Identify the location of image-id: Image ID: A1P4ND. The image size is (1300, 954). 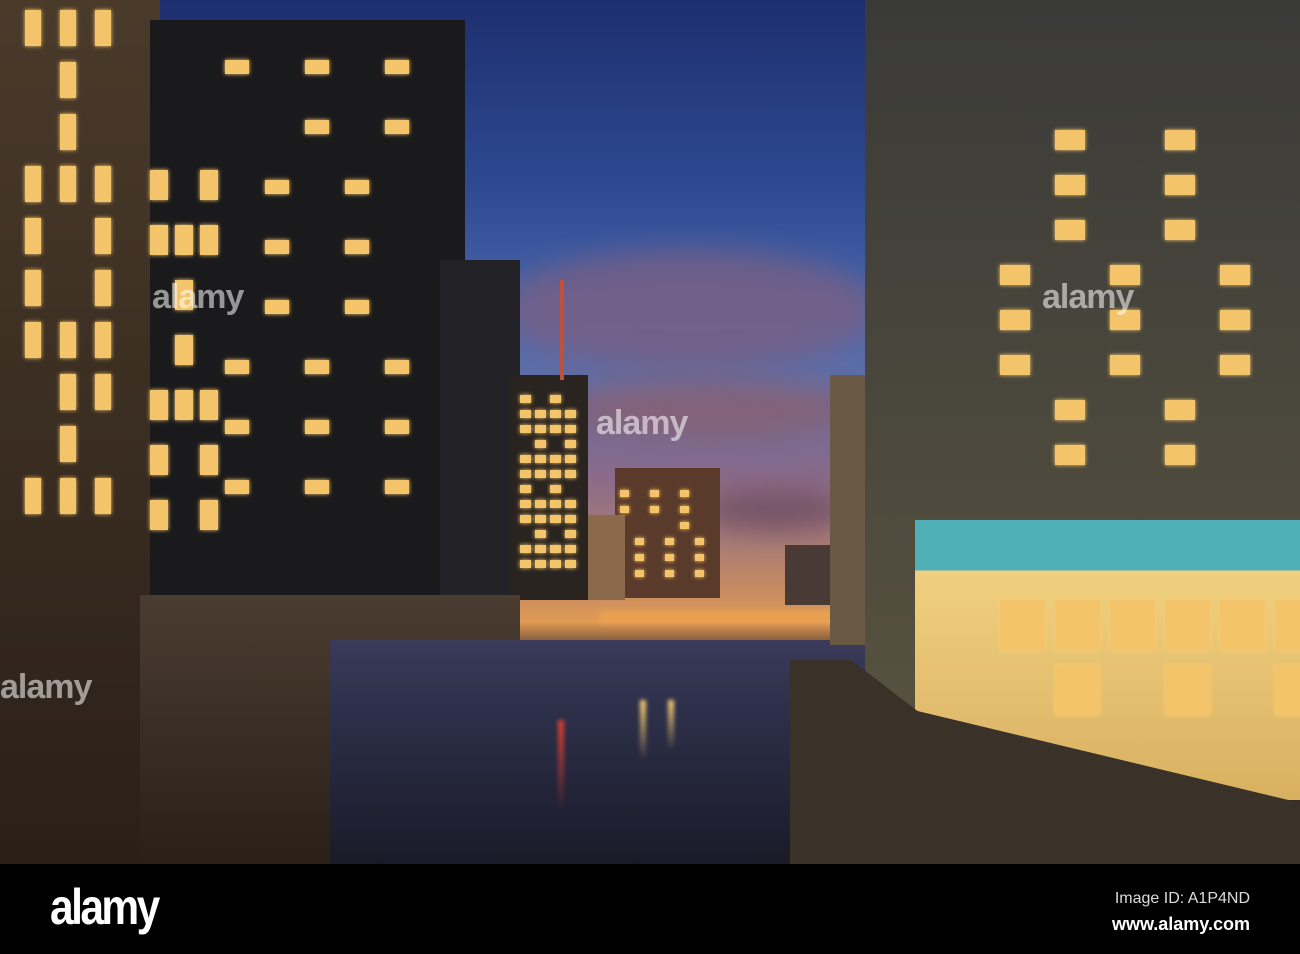
(1182, 898).